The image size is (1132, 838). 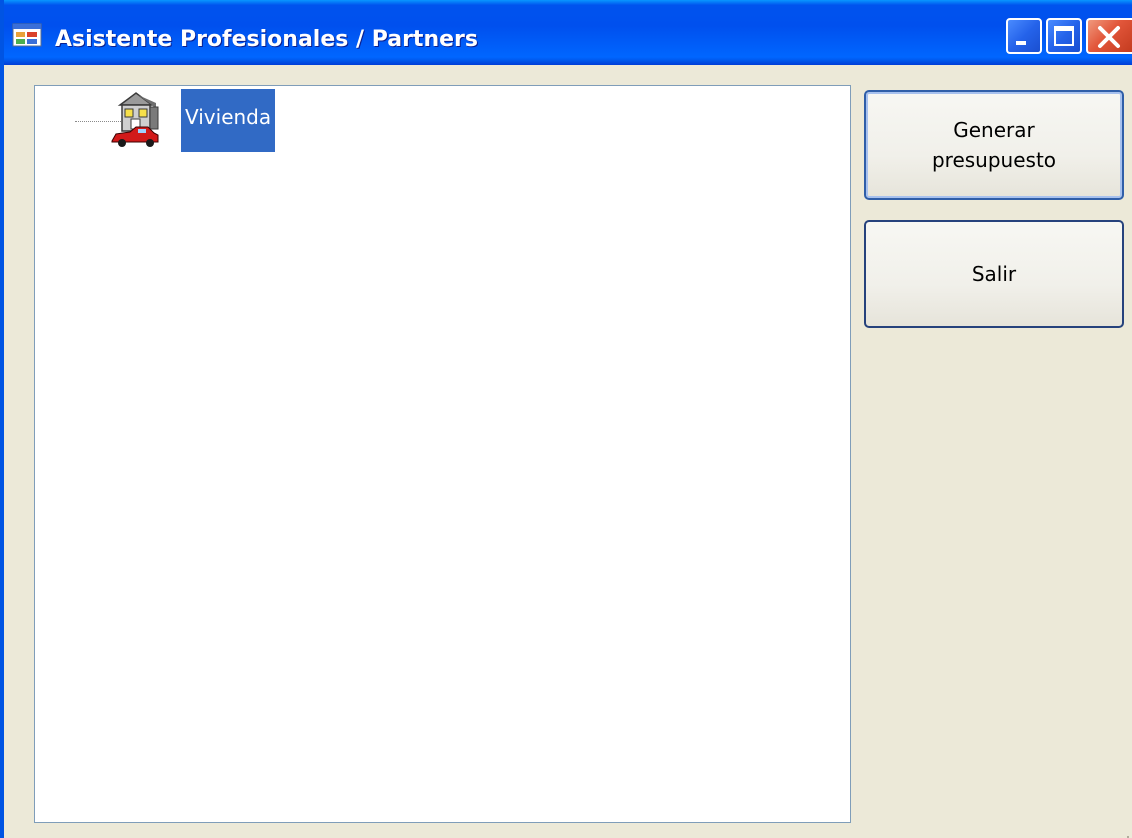 I want to click on title-bar: Asistente Profesionales / Partners, so click(x=568, y=32).